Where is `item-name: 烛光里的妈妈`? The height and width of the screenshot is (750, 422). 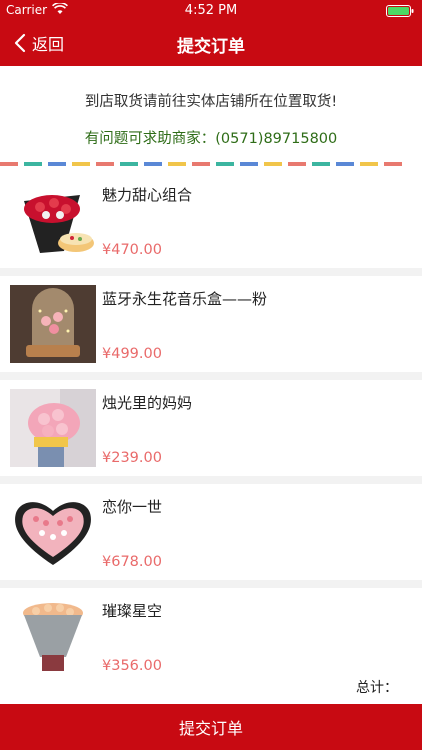 item-name: 烛光里的妈妈 is located at coordinates (147, 403).